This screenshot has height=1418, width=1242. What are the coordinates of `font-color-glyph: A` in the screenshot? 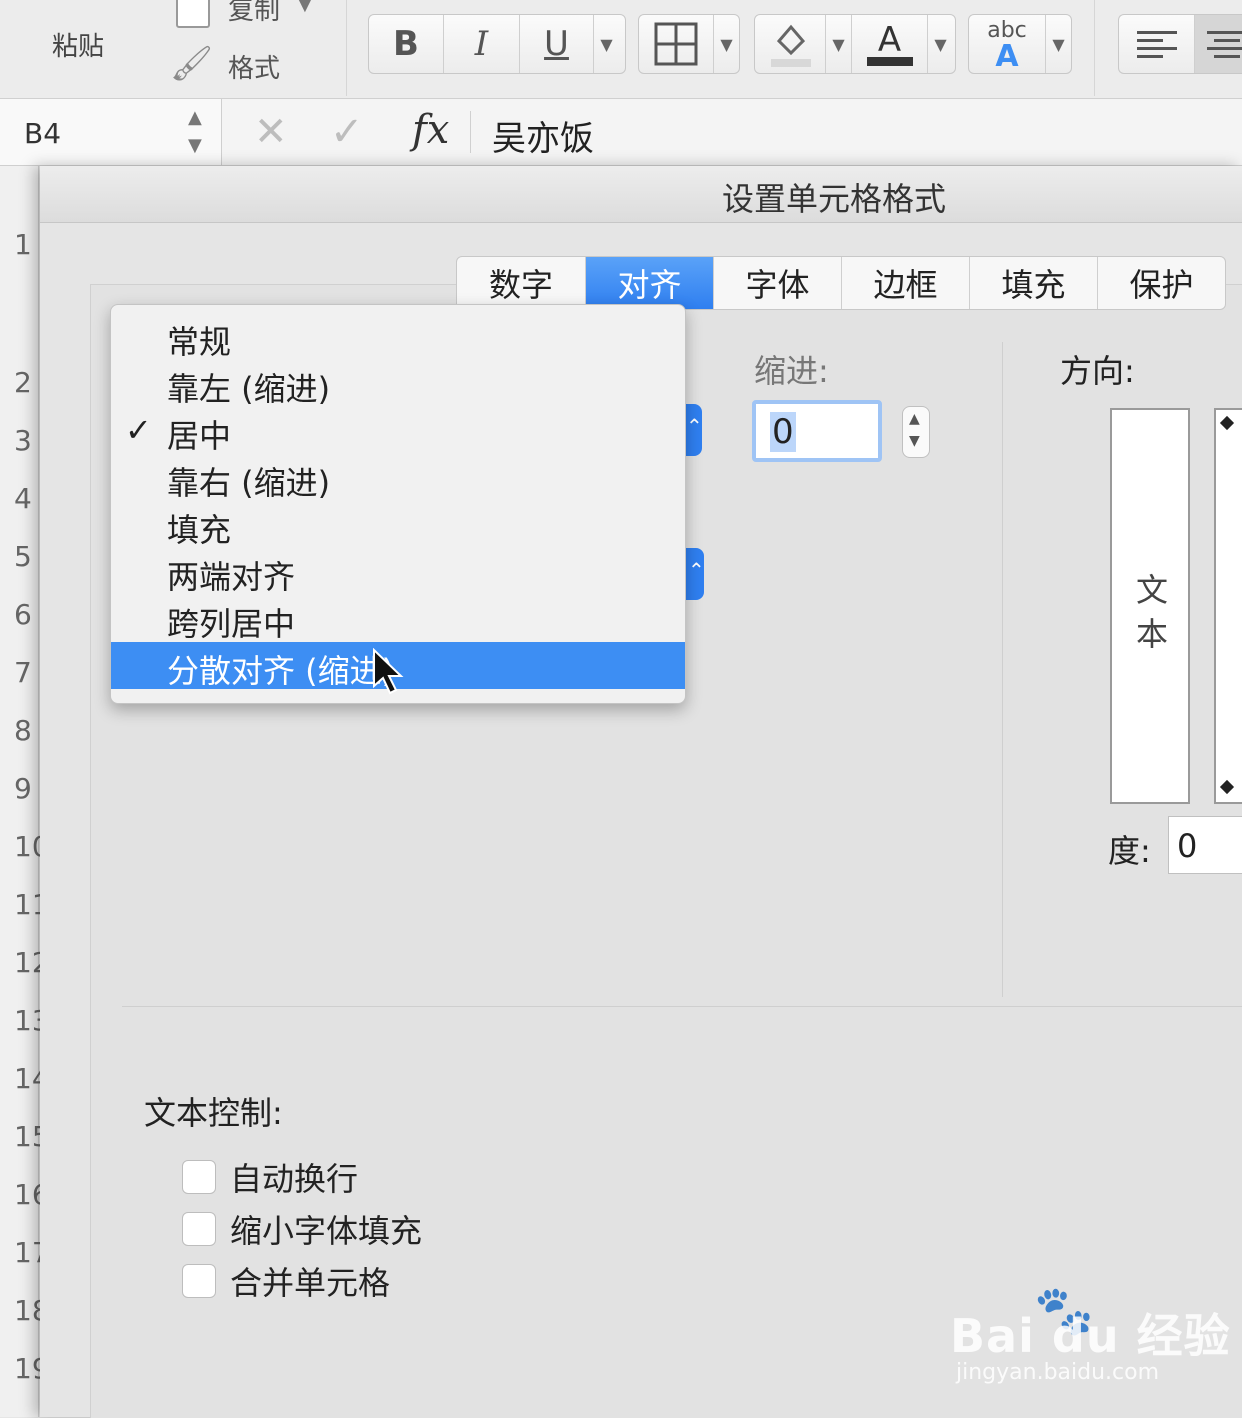 It's located at (889, 39).